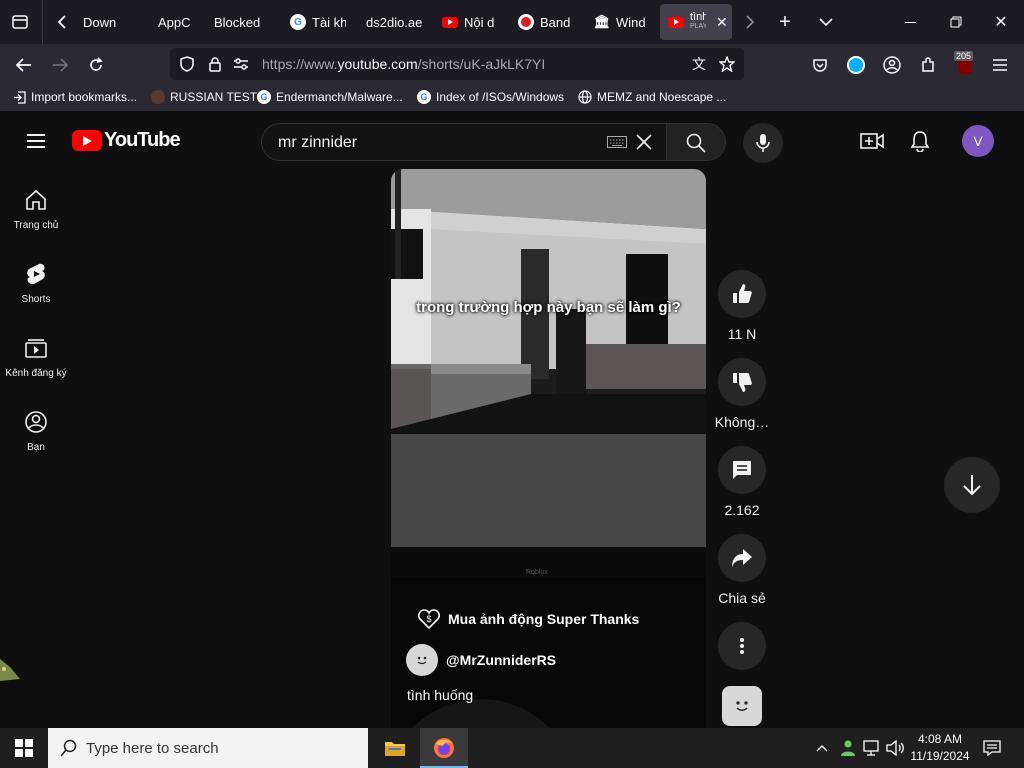 Image resolution: width=1024 pixels, height=768 pixels. I want to click on tab-scroll-left-icon, so click(62, 22).